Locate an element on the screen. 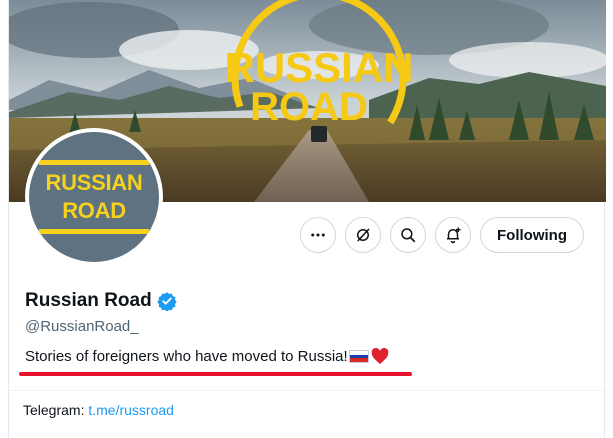 The height and width of the screenshot is (438, 613). notifications-button is located at coordinates (453, 235).